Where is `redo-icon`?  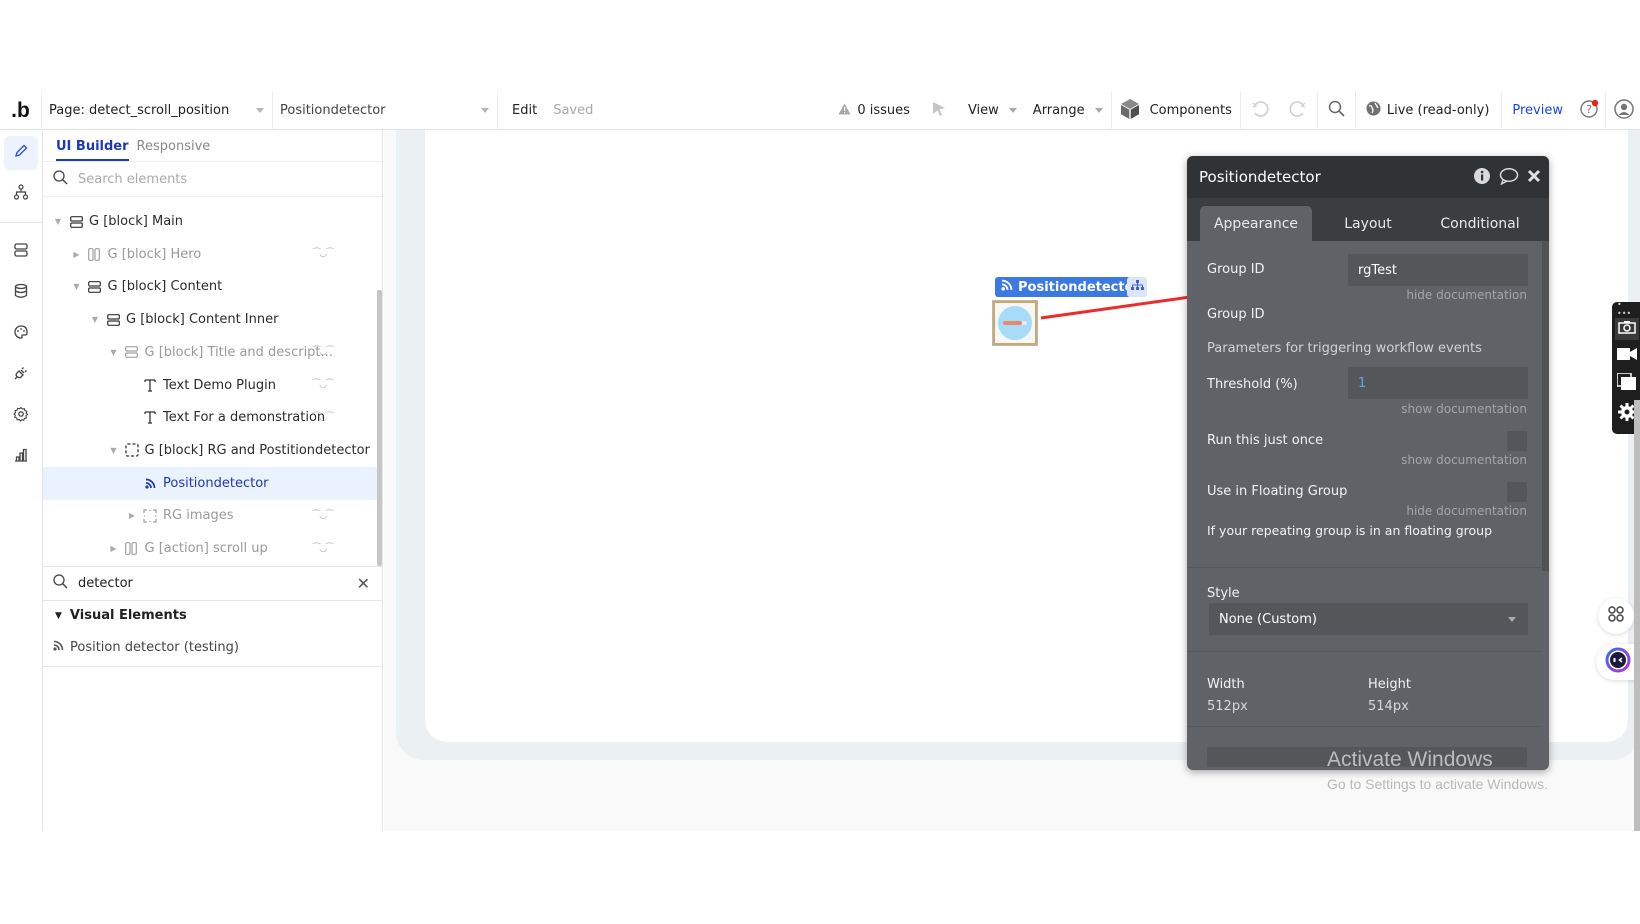 redo-icon is located at coordinates (1298, 111).